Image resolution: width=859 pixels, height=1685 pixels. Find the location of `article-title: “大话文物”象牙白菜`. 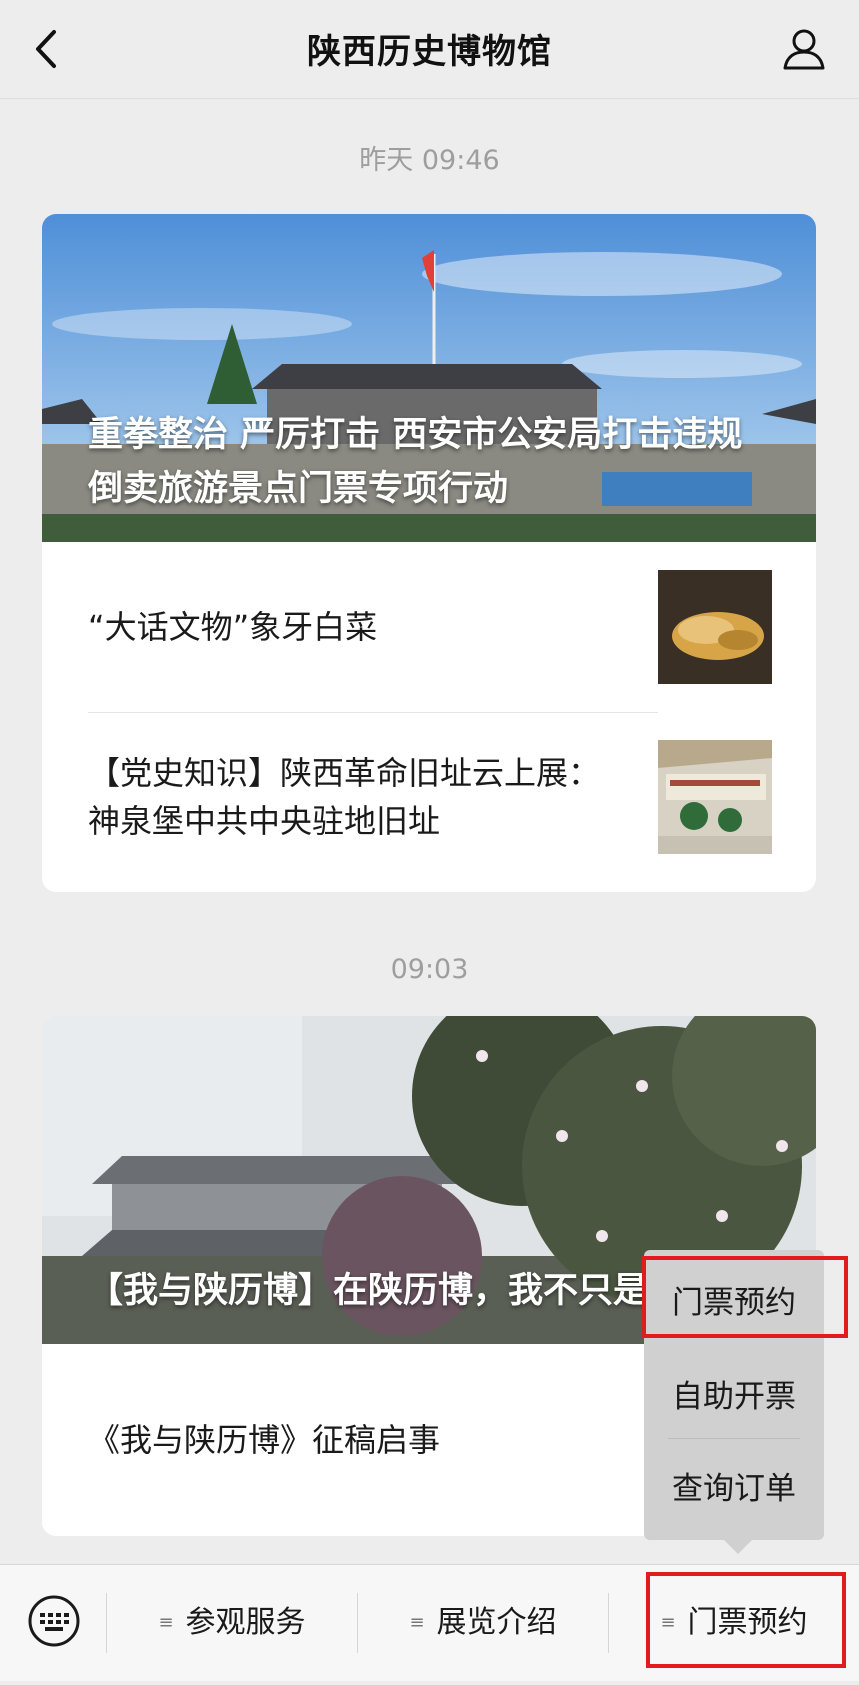

article-title: “大话文物”象牙白菜 is located at coordinates (233, 627).